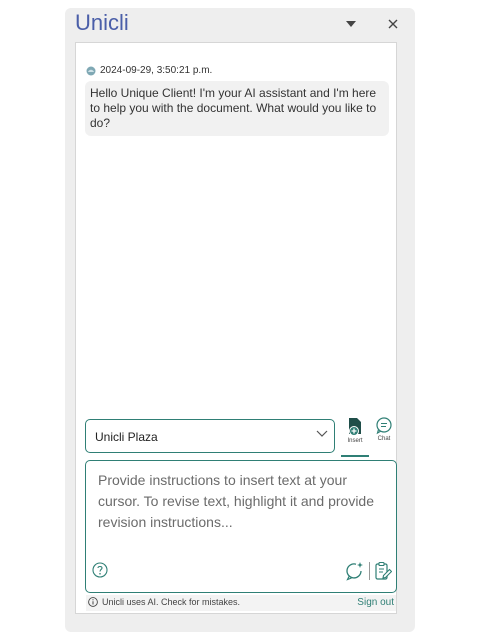 The width and height of the screenshot is (480, 640). I want to click on info-icon, so click(93, 602).